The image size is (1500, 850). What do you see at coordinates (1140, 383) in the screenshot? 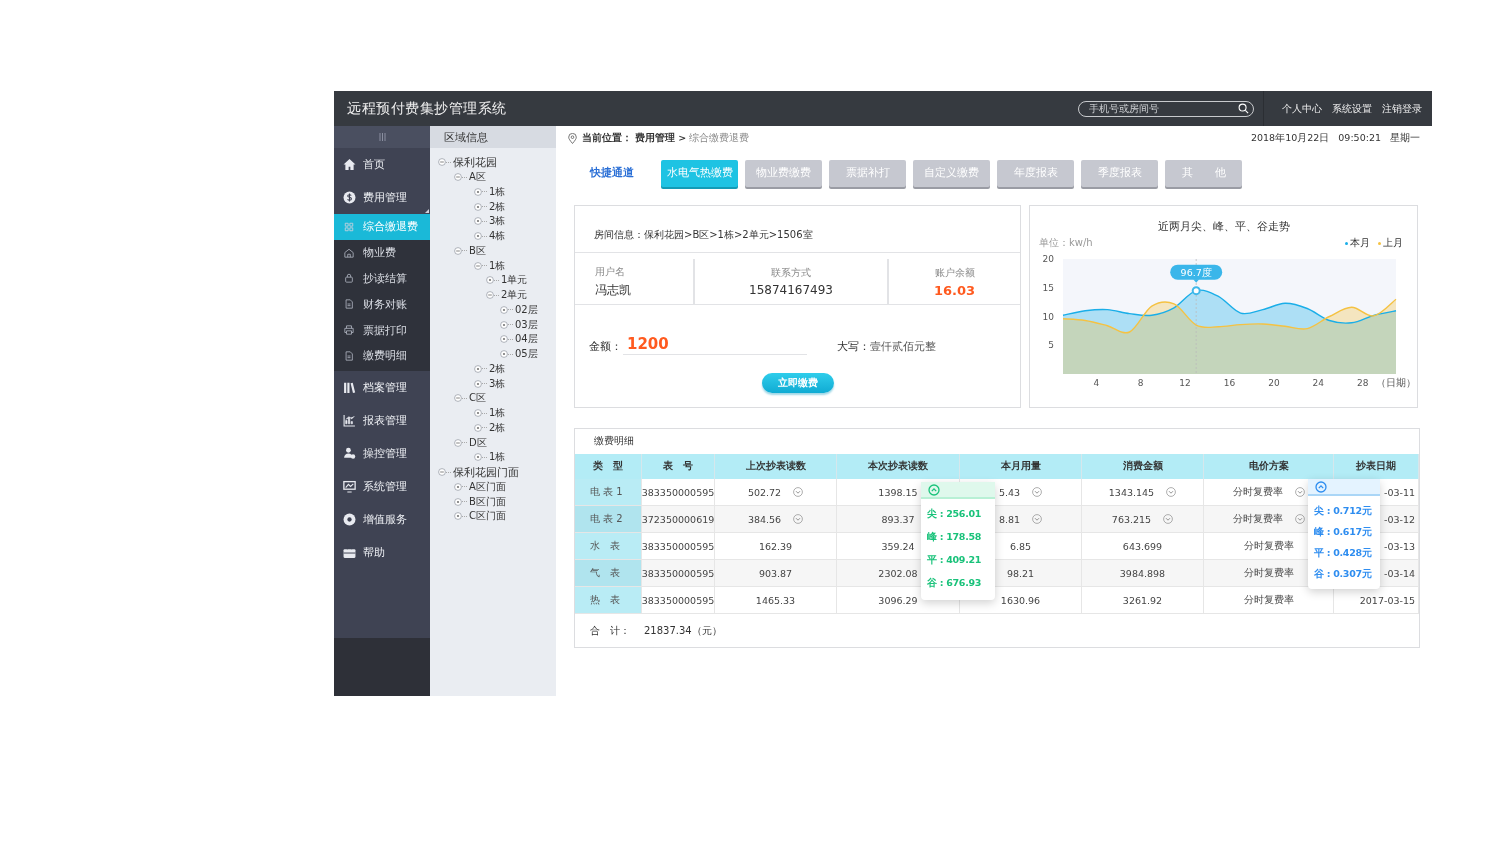
I see `tick-label: 8` at bounding box center [1140, 383].